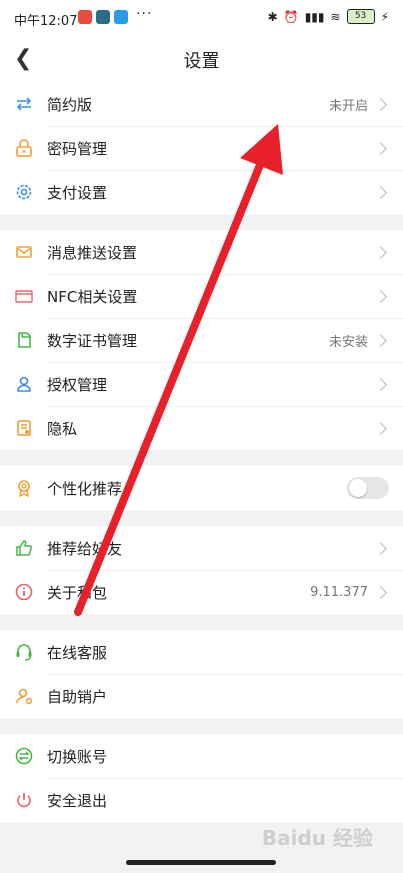  I want to click on settings-row-personalized-recommend: 个性化推荐, so click(201, 488).